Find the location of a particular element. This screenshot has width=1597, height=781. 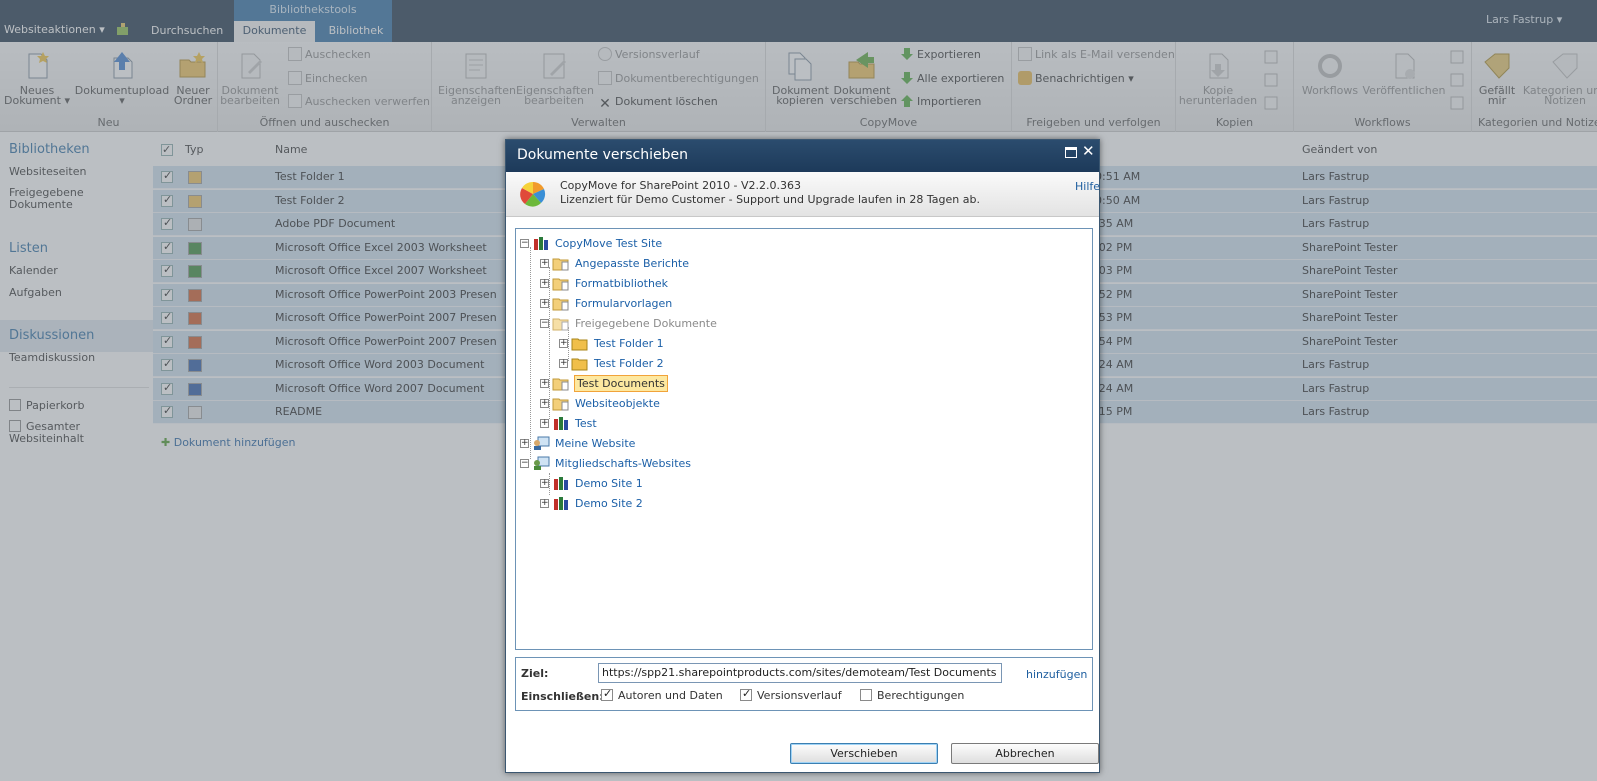

cancel-button: Abbrechen is located at coordinates (1025, 753).